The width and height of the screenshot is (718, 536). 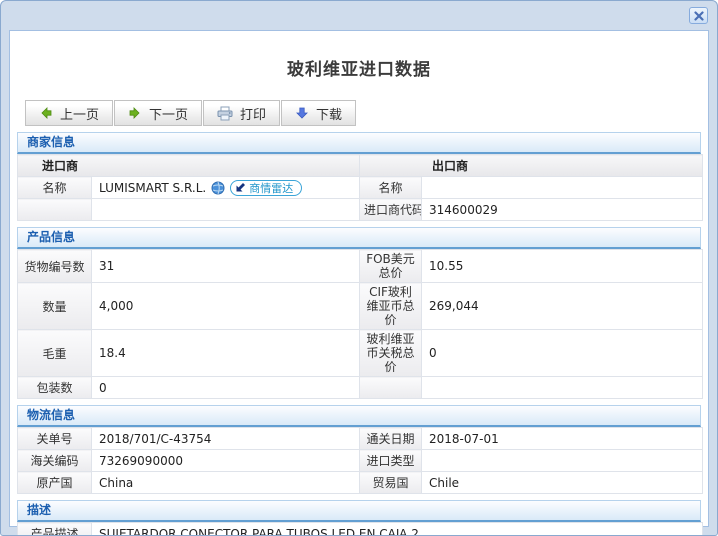 What do you see at coordinates (153, 187) in the screenshot?
I see `importer-name-value: LUMISMART S.R.L.` at bounding box center [153, 187].